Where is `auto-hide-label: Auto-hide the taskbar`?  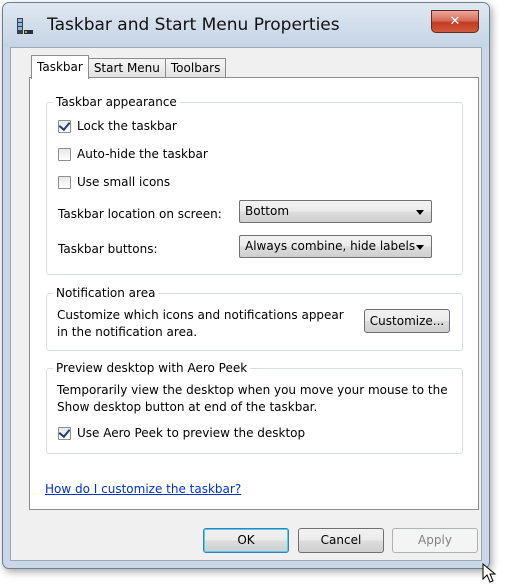
auto-hide-label: Auto-hide the taskbar is located at coordinates (142, 154).